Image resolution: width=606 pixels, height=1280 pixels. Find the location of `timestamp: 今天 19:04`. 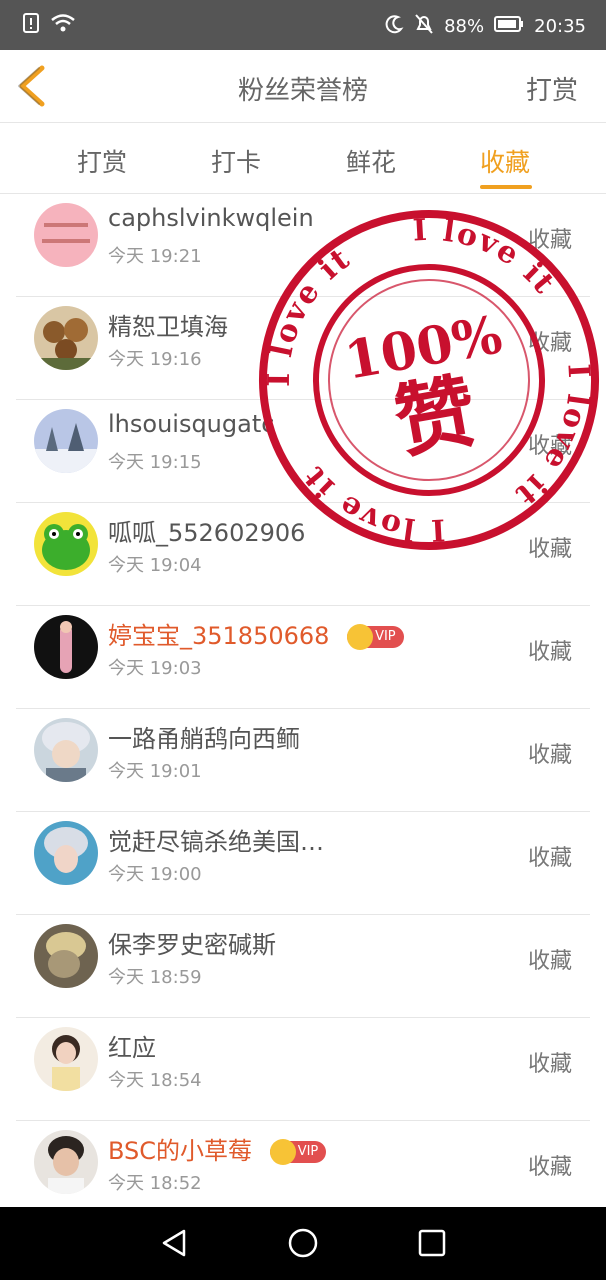

timestamp: 今天 19:04 is located at coordinates (155, 565).